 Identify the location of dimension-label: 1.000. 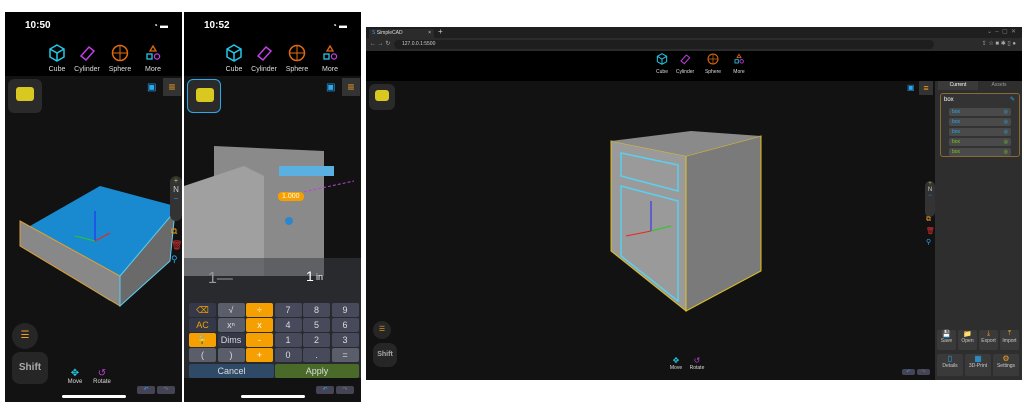
(291, 196).